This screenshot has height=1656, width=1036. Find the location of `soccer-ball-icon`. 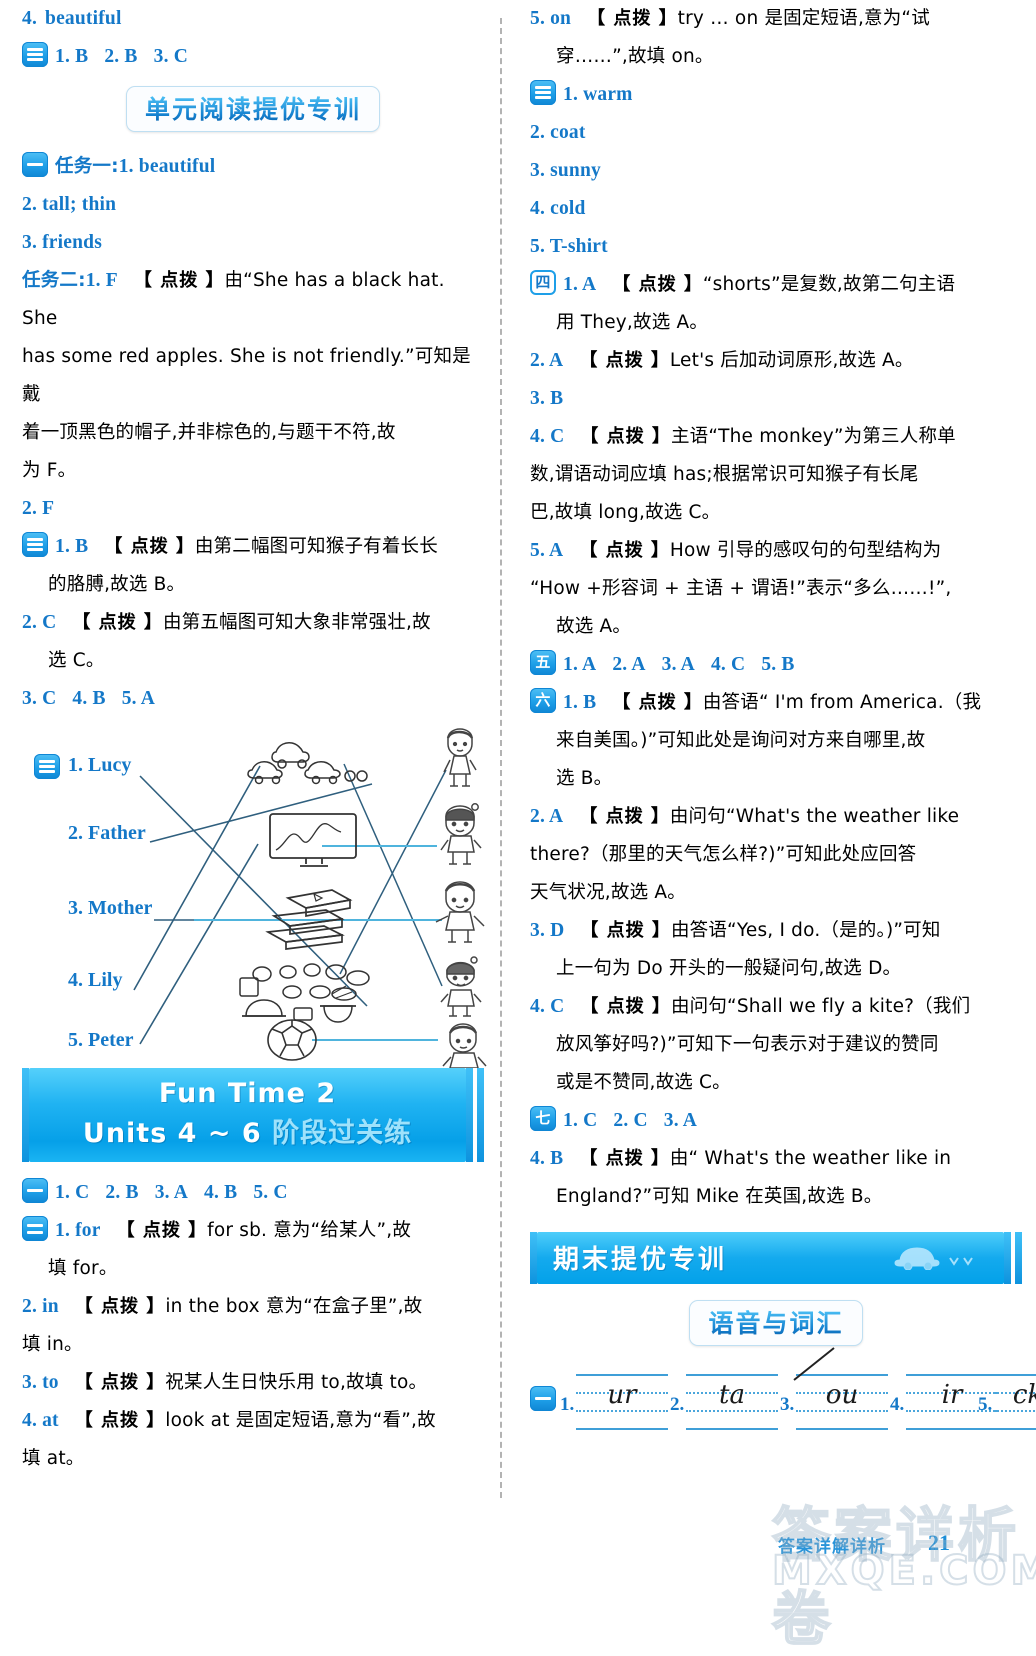

soccer-ball-icon is located at coordinates (292, 1040).